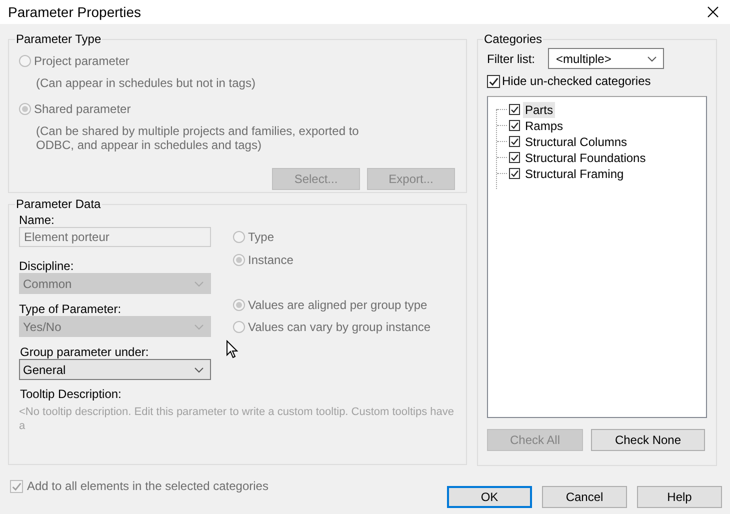 Image resolution: width=730 pixels, height=514 pixels. Describe the element at coordinates (237, 419) in the screenshot. I see `tooltip-description: <No tooltip description. Edit this parameter to write a custom tooltip. Custom tooltips have a` at that location.